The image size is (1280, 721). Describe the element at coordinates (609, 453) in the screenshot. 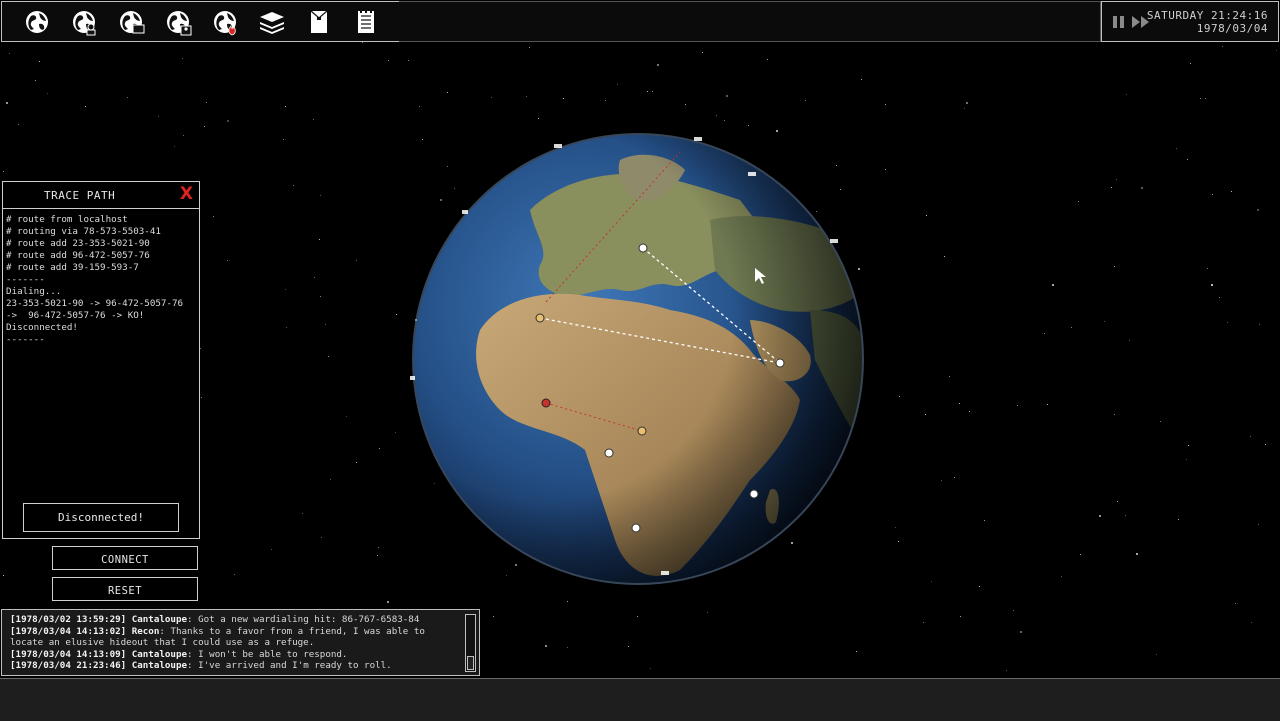

I see `network-node-chad` at that location.